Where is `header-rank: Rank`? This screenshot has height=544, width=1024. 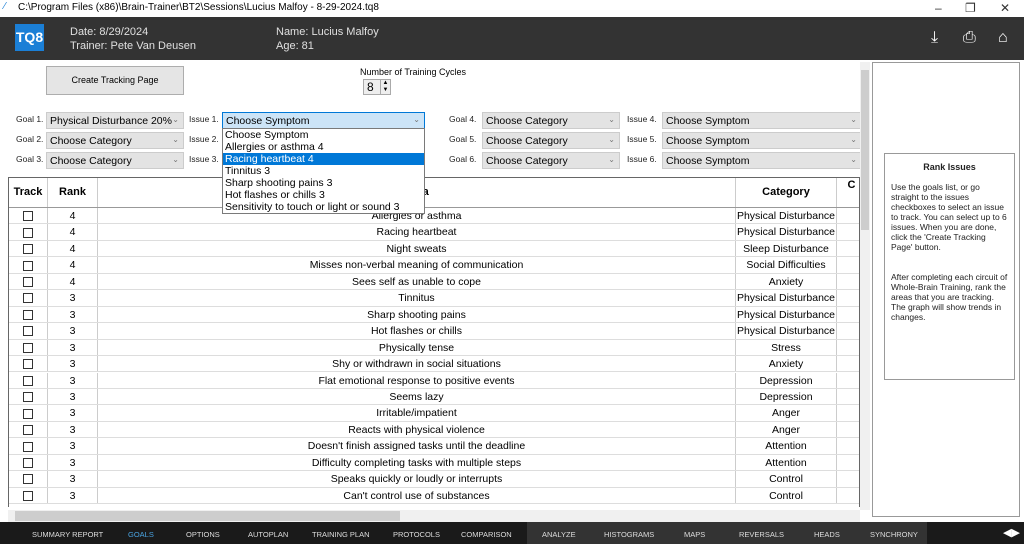 header-rank: Rank is located at coordinates (73, 192).